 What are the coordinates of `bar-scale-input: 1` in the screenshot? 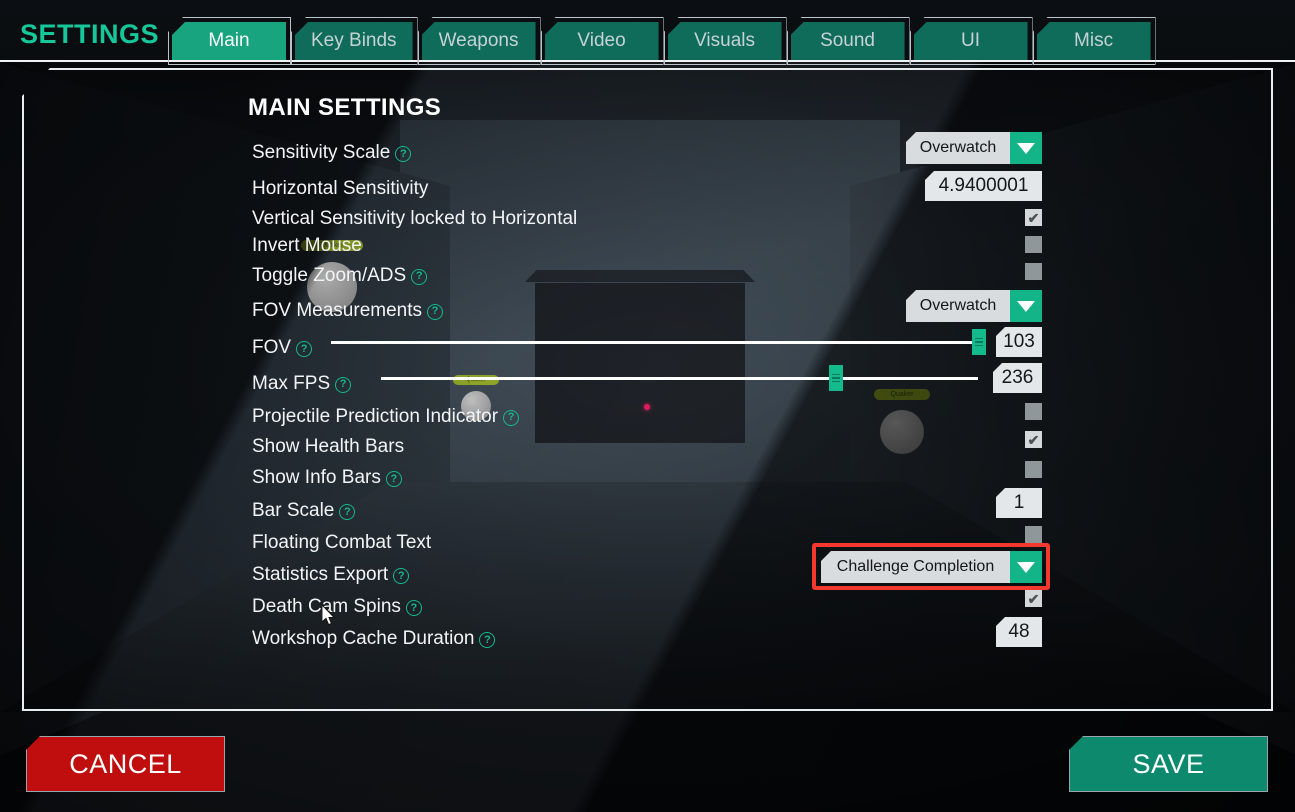 It's located at (1019, 503).